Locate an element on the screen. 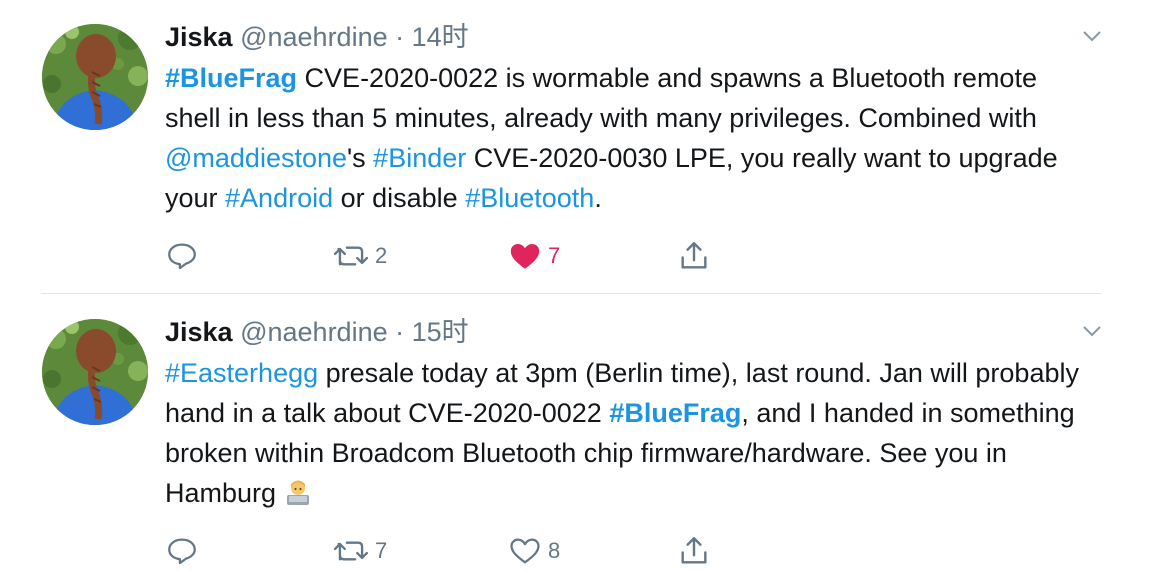 The width and height of the screenshot is (1158, 572). retweet-button: 2 is located at coordinates (360, 256).